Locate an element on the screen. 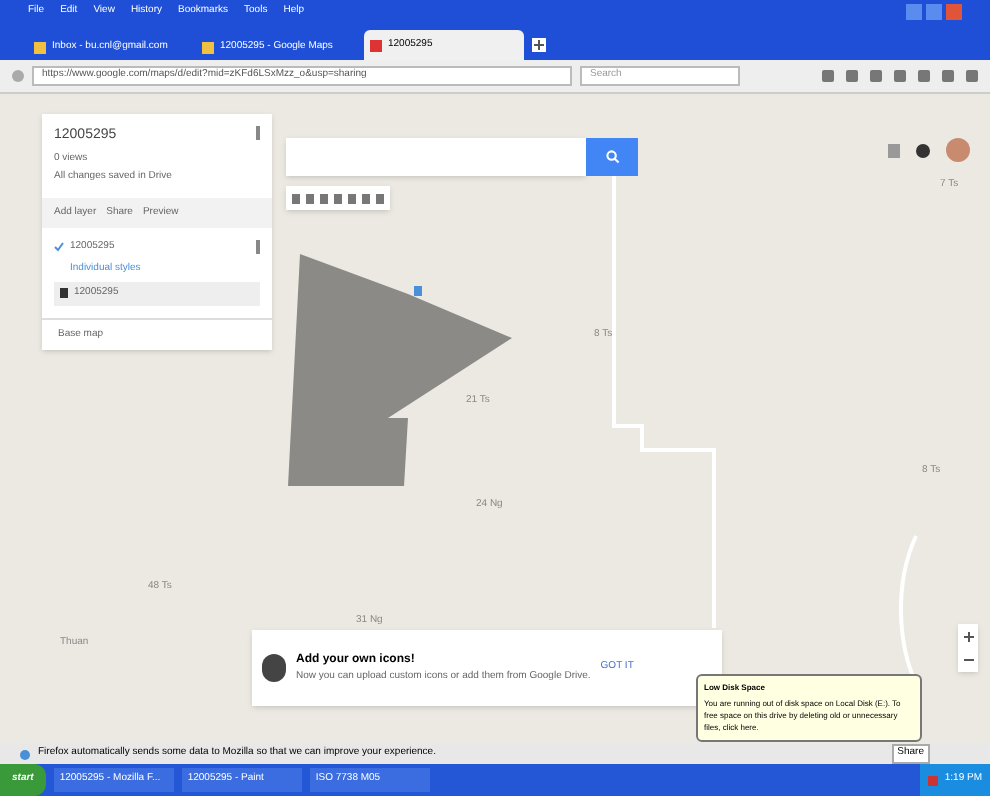  layer-checkbox is located at coordinates (59, 247).